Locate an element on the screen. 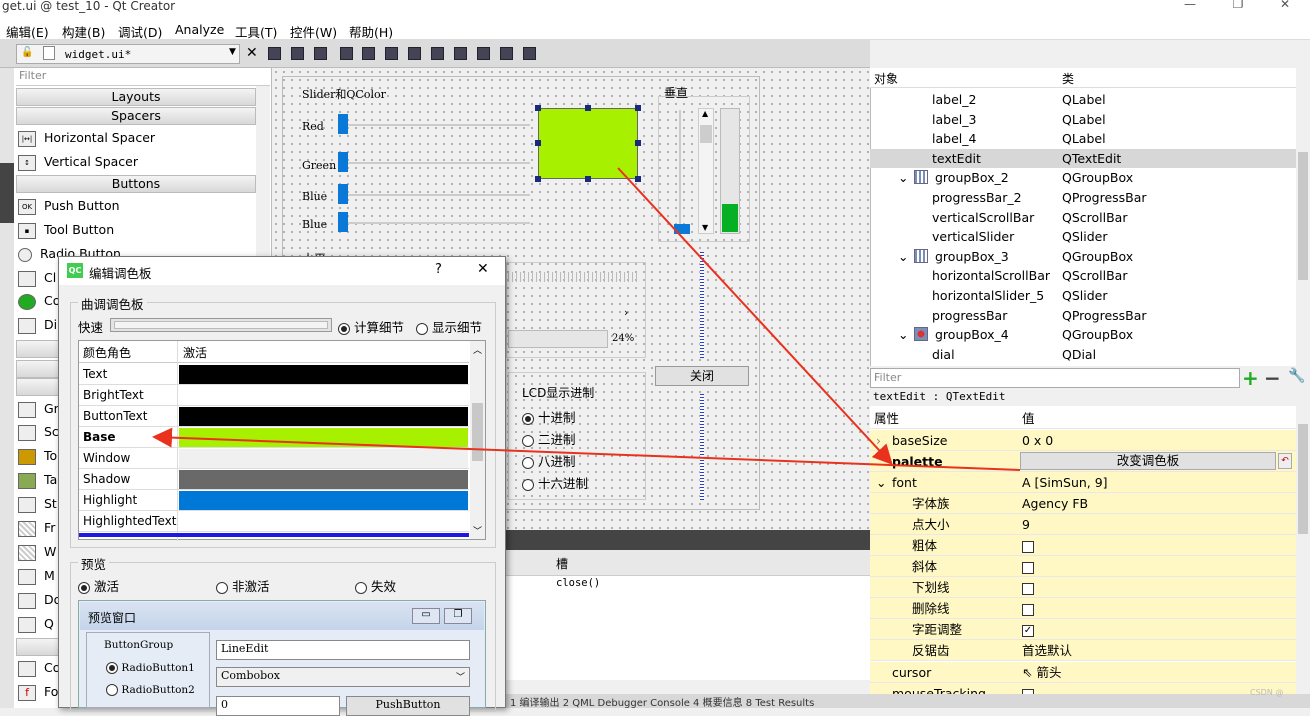  preview-pushbutton: PushButton is located at coordinates (408, 706).